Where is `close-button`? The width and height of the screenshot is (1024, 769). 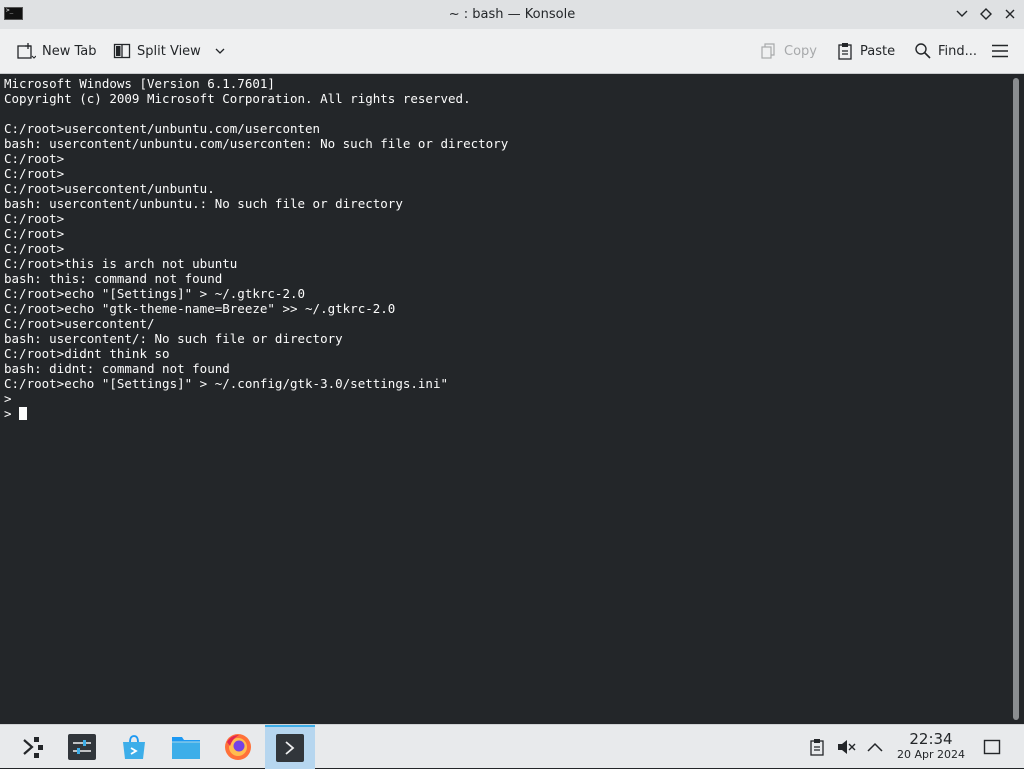 close-button is located at coordinates (1010, 14).